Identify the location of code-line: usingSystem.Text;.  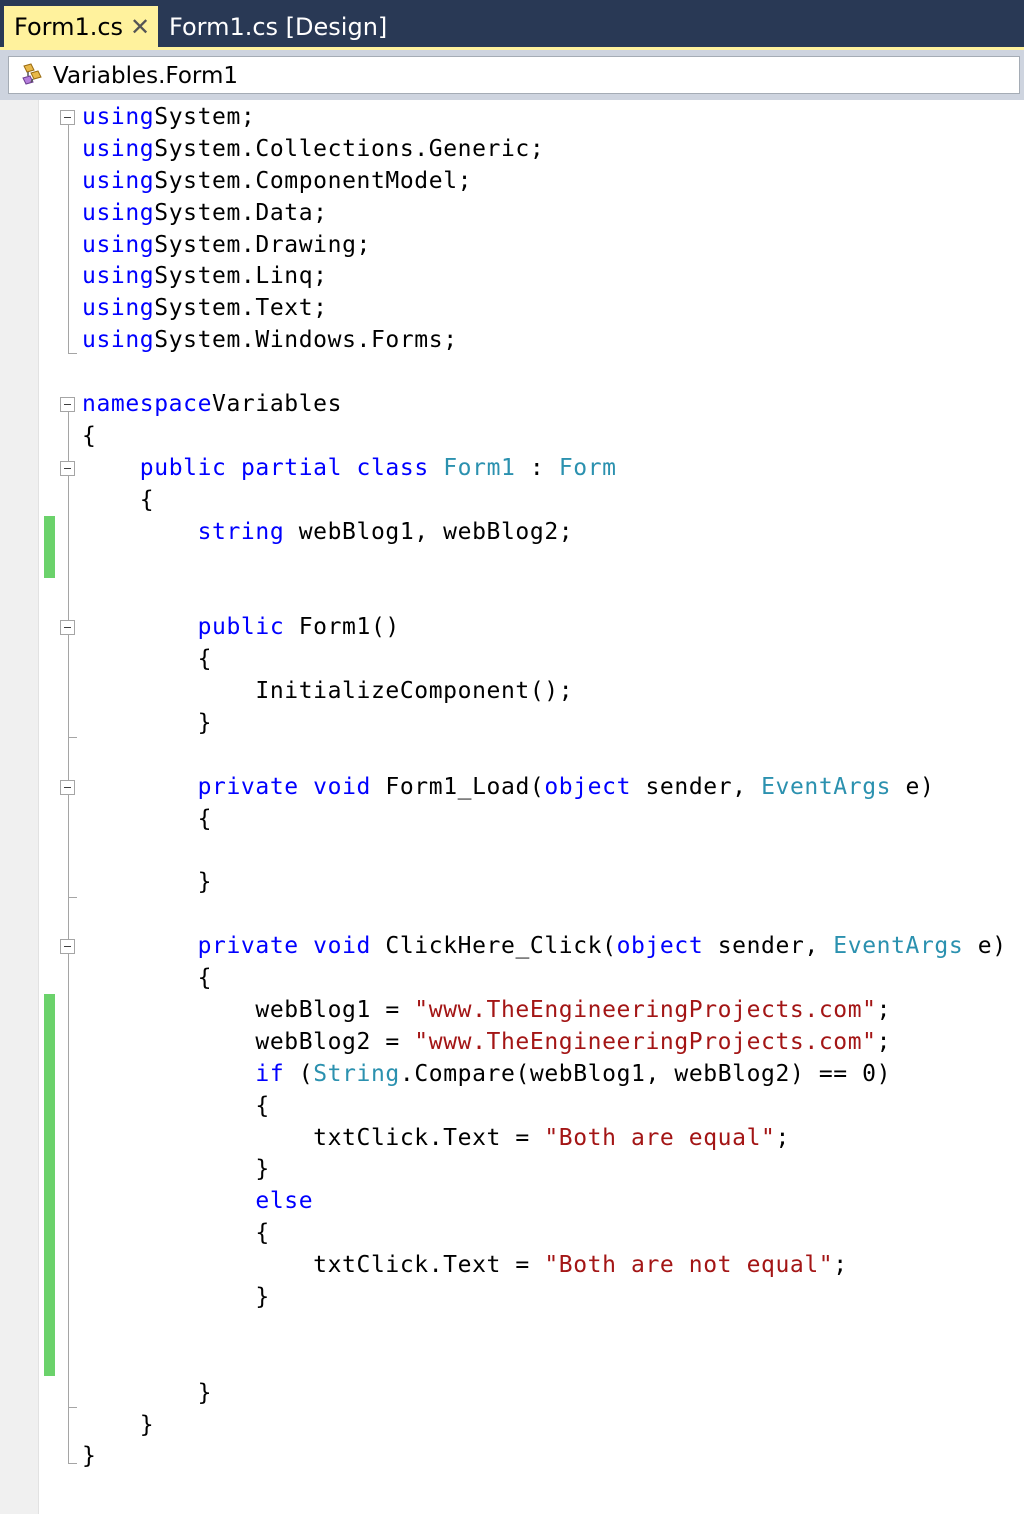
(544, 309).